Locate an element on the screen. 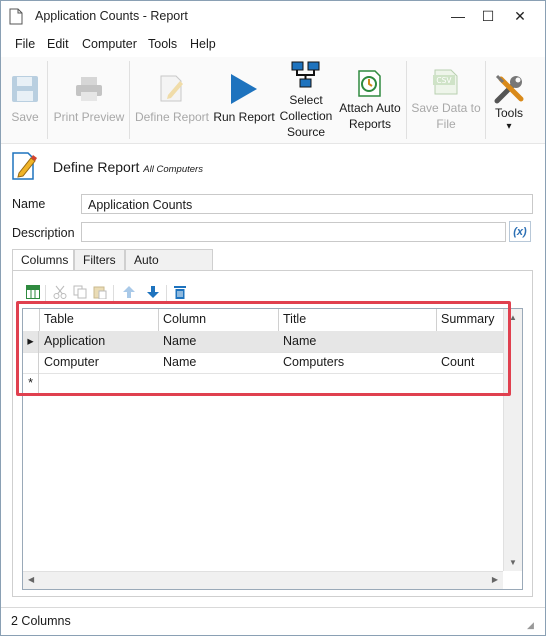 Image resolution: width=546 pixels, height=636 pixels. vertical-scrollbar: ▲ ▼ is located at coordinates (512, 440).